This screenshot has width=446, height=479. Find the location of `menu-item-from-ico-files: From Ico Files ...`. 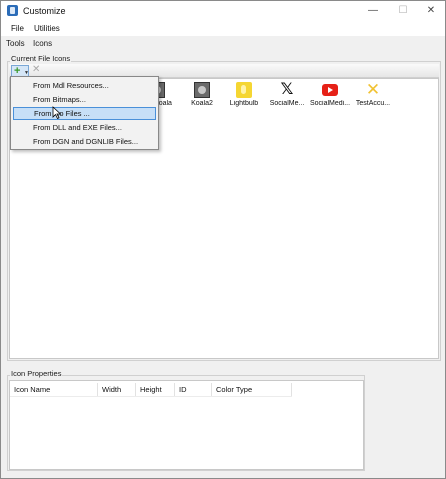

menu-item-from-ico-files: From Ico Files ... is located at coordinates (84, 113).